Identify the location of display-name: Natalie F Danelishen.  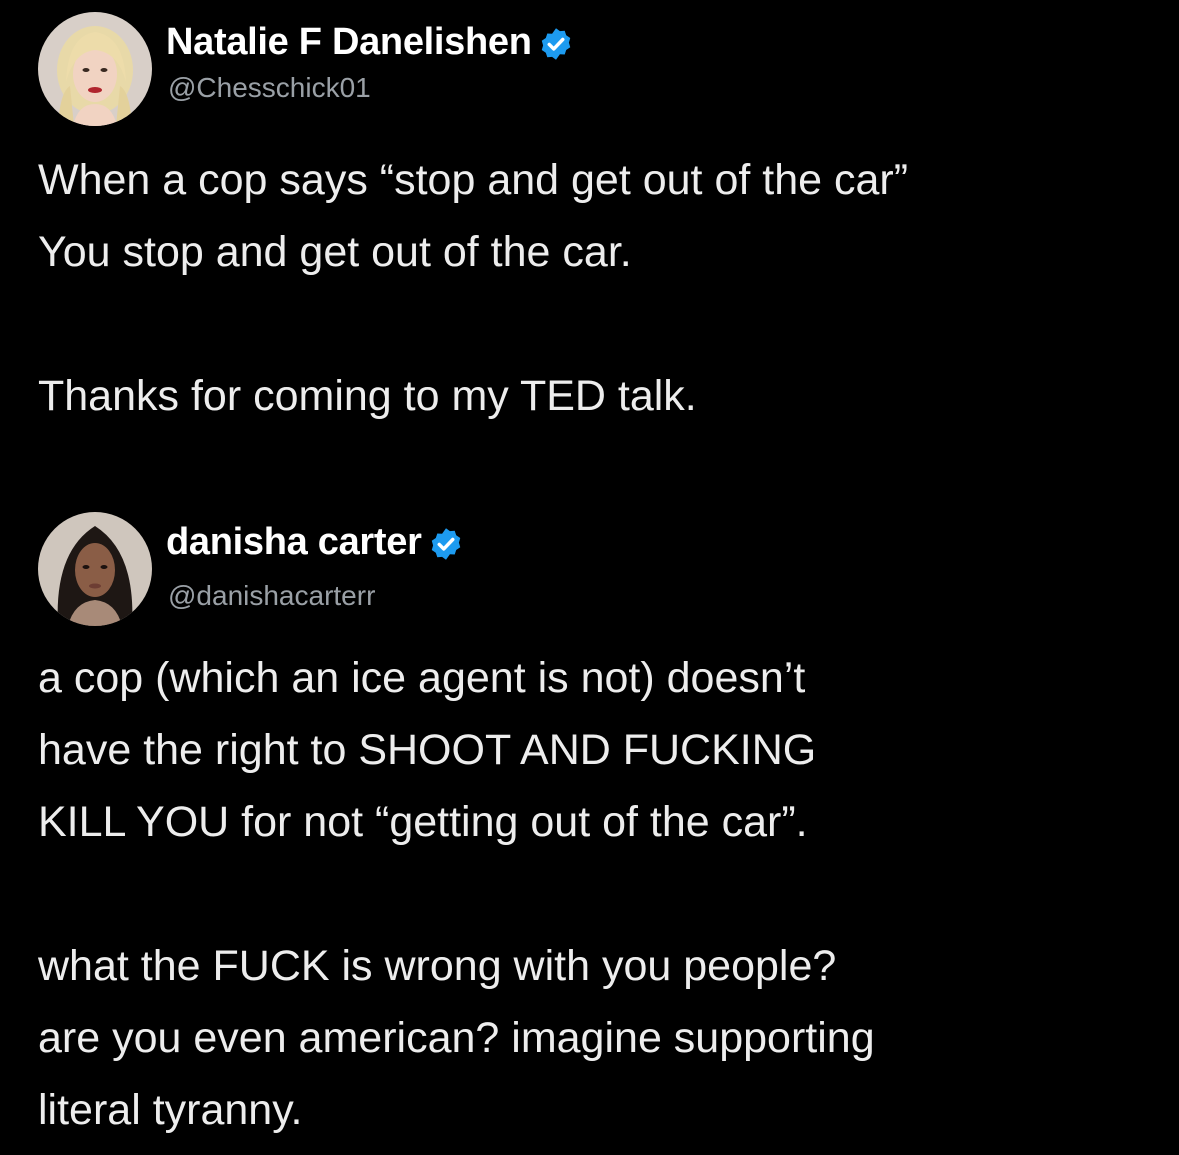
(349, 42).